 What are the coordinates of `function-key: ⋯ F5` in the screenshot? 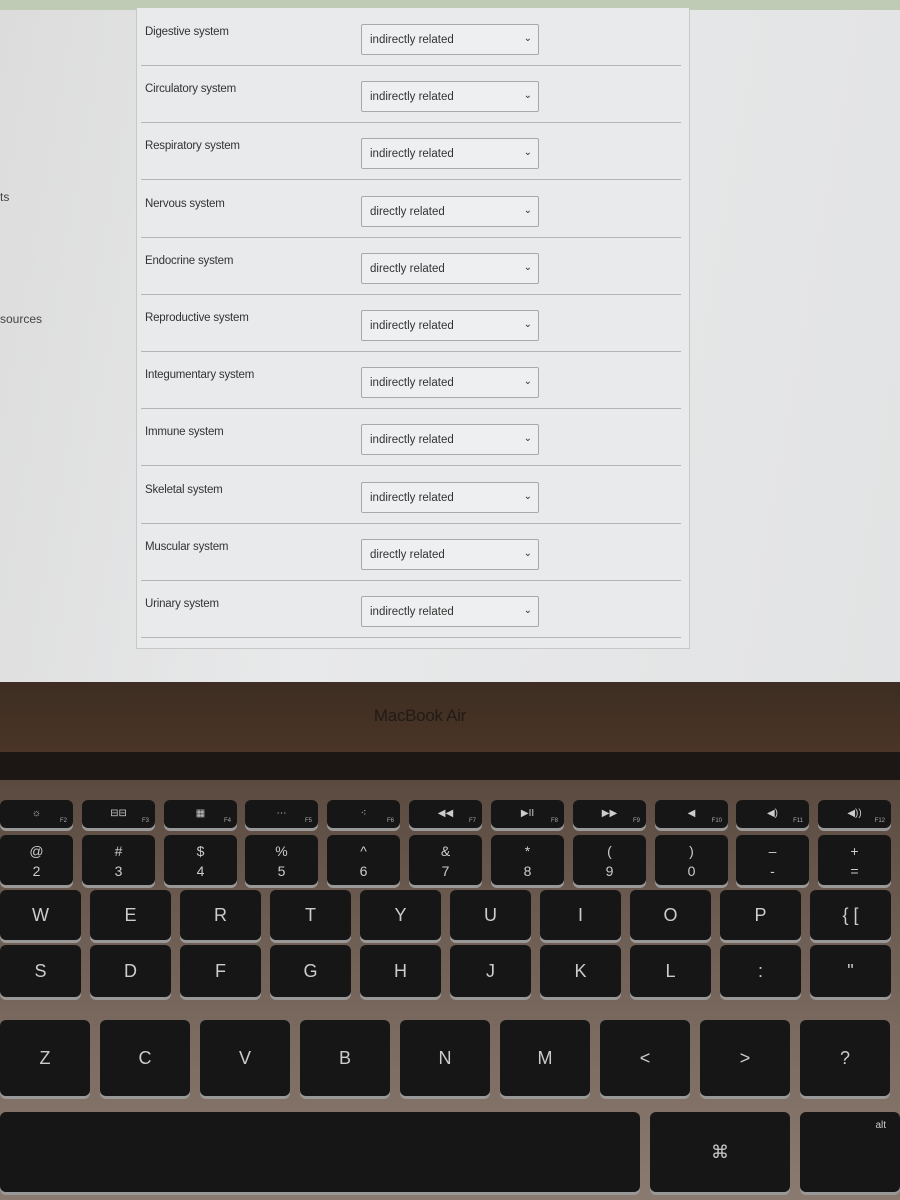 It's located at (281, 814).